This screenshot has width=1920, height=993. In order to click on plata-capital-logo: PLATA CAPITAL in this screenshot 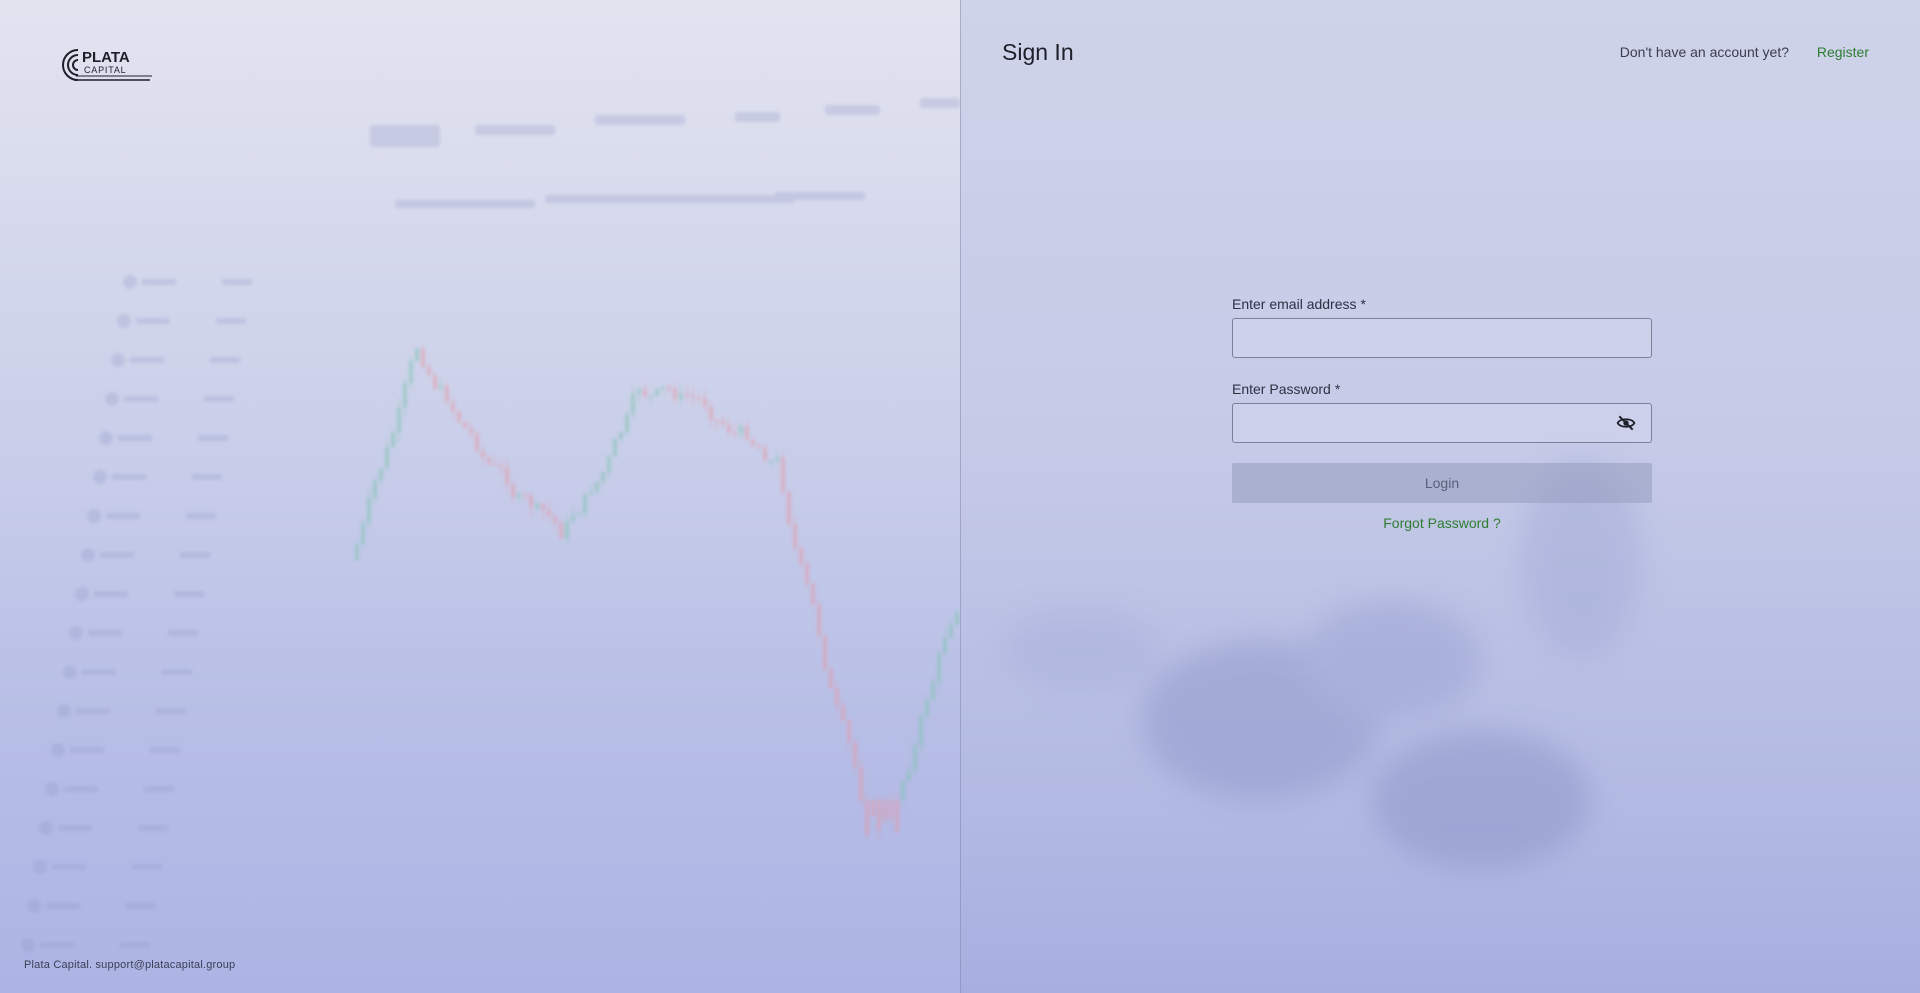, I will do `click(107, 65)`.